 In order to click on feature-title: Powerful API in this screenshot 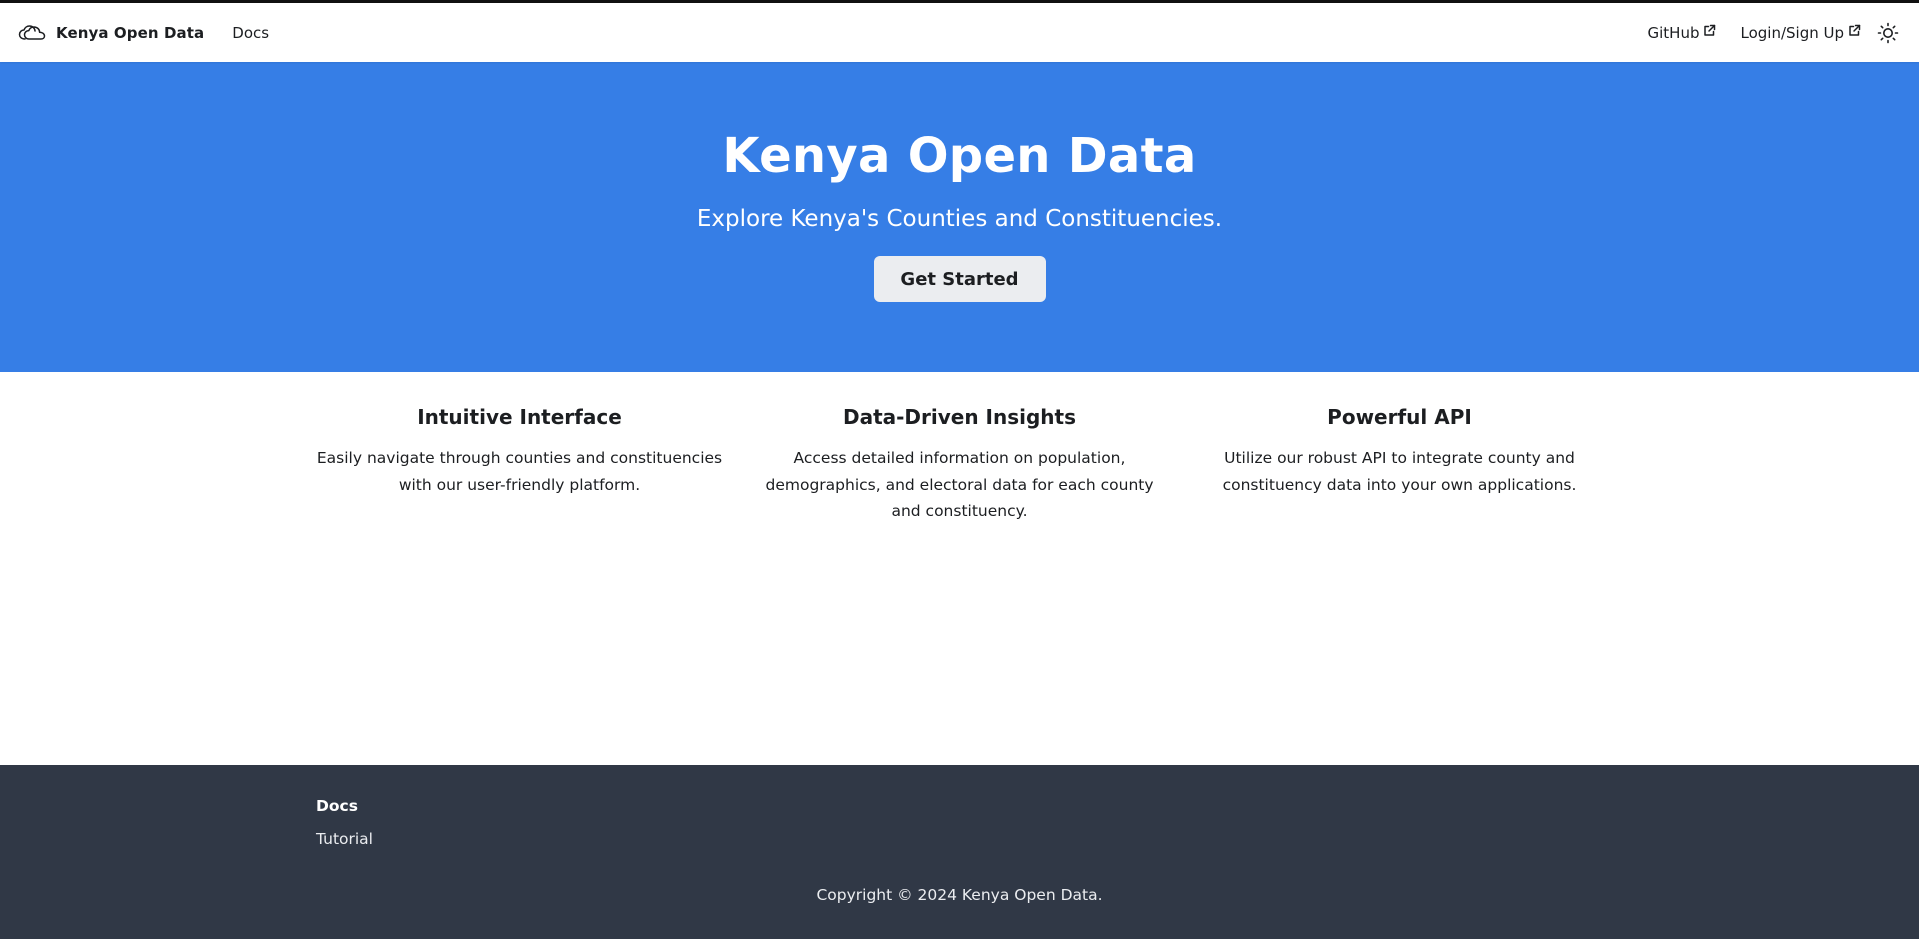, I will do `click(1399, 417)`.